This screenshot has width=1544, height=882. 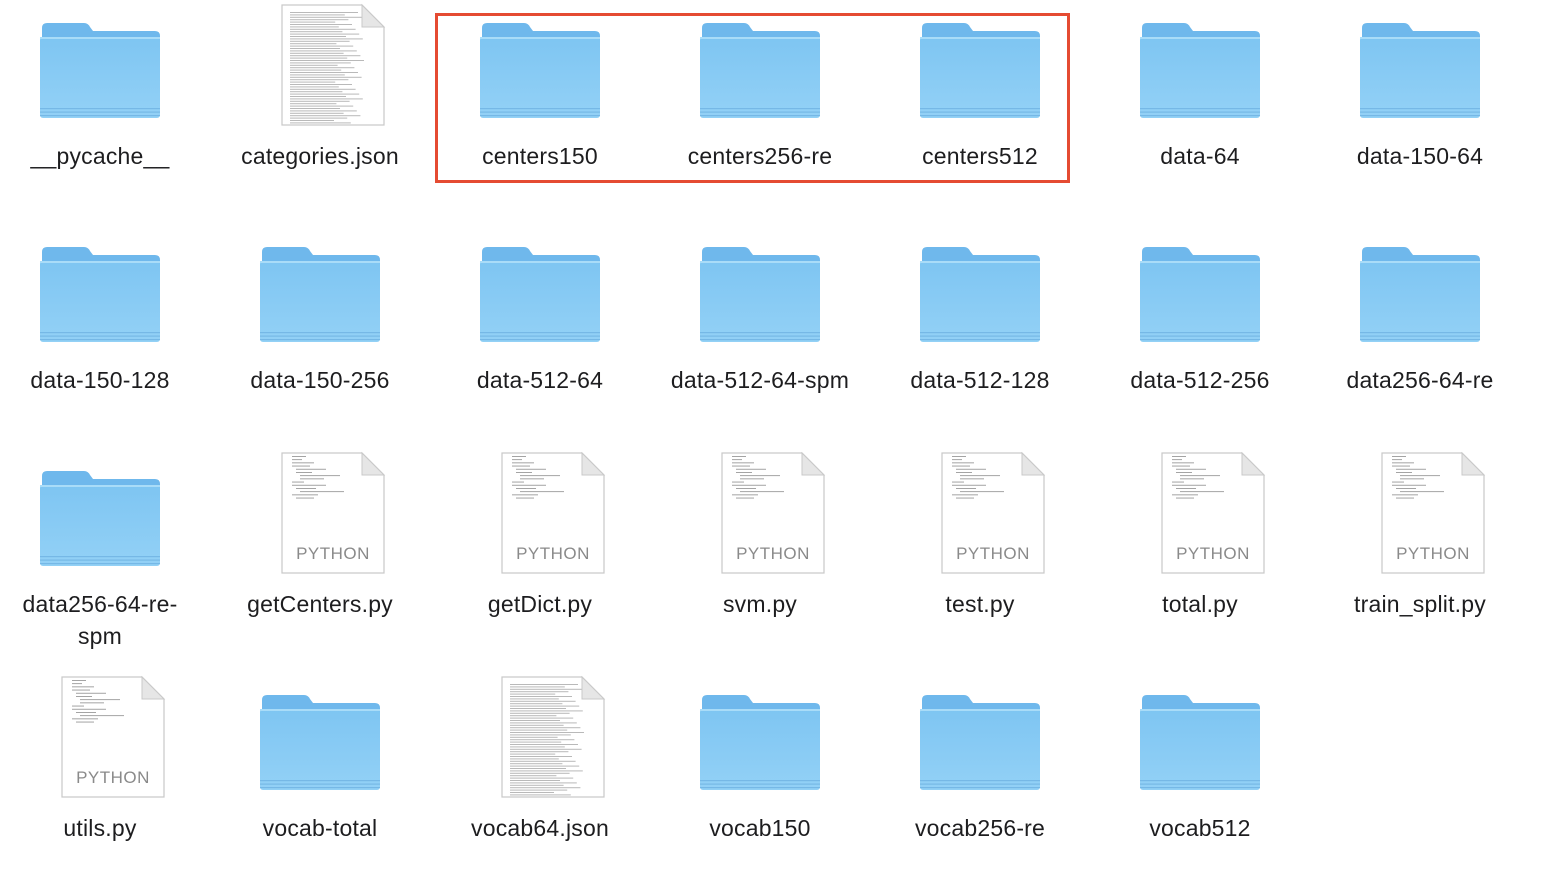 I want to click on item-label: centers150, so click(x=540, y=156).